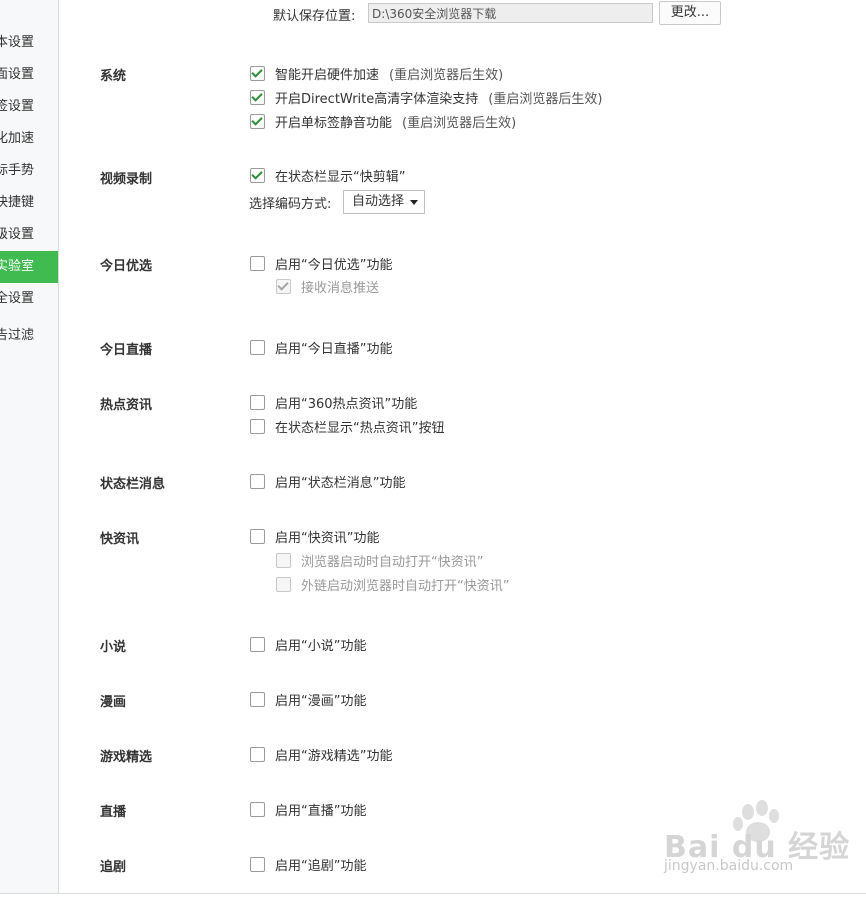  I want to click on codec-select: 自动选择, so click(384, 202).